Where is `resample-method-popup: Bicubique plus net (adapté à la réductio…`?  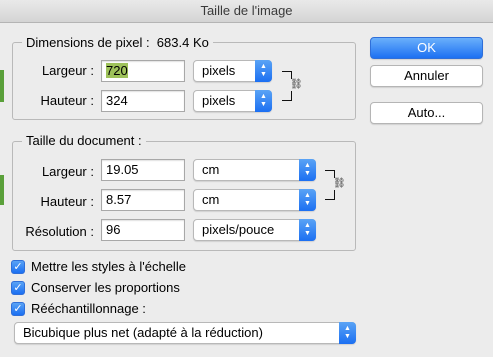 resample-method-popup: Bicubique plus net (adapté à la réductio… is located at coordinates (185, 333).